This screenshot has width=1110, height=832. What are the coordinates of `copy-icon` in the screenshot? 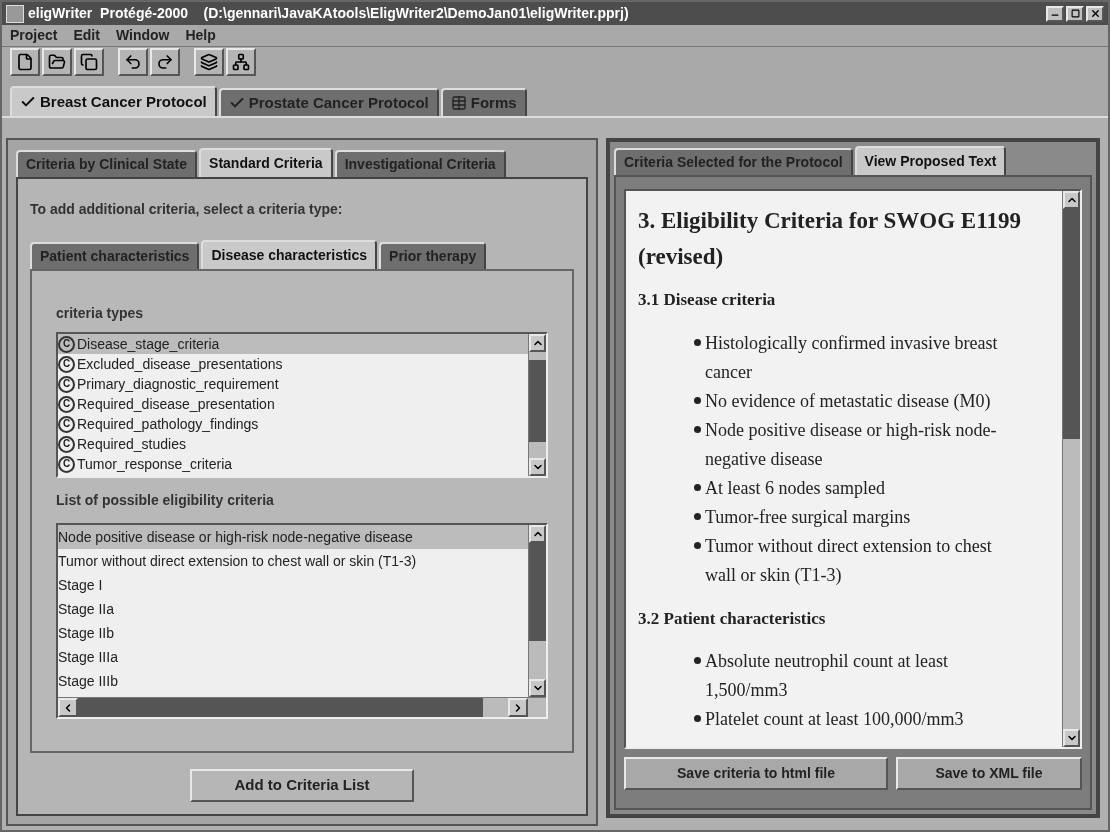 It's located at (89, 62).